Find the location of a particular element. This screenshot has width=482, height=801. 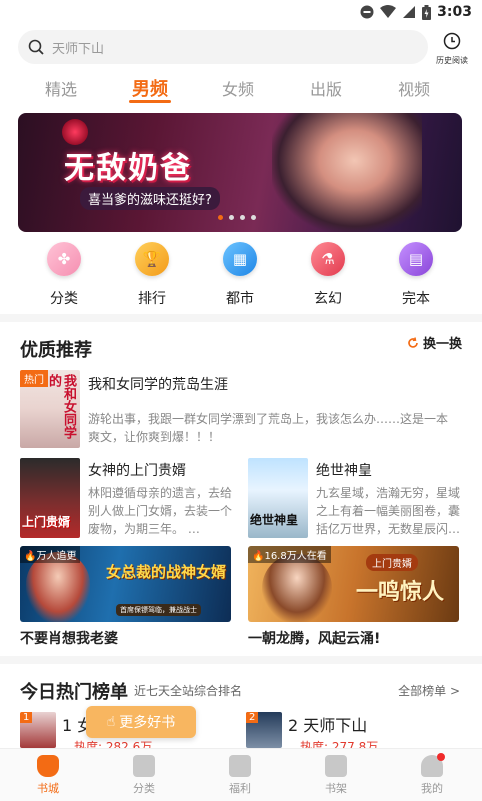

category-paihang: 🏆 排行 is located at coordinates (152, 275).